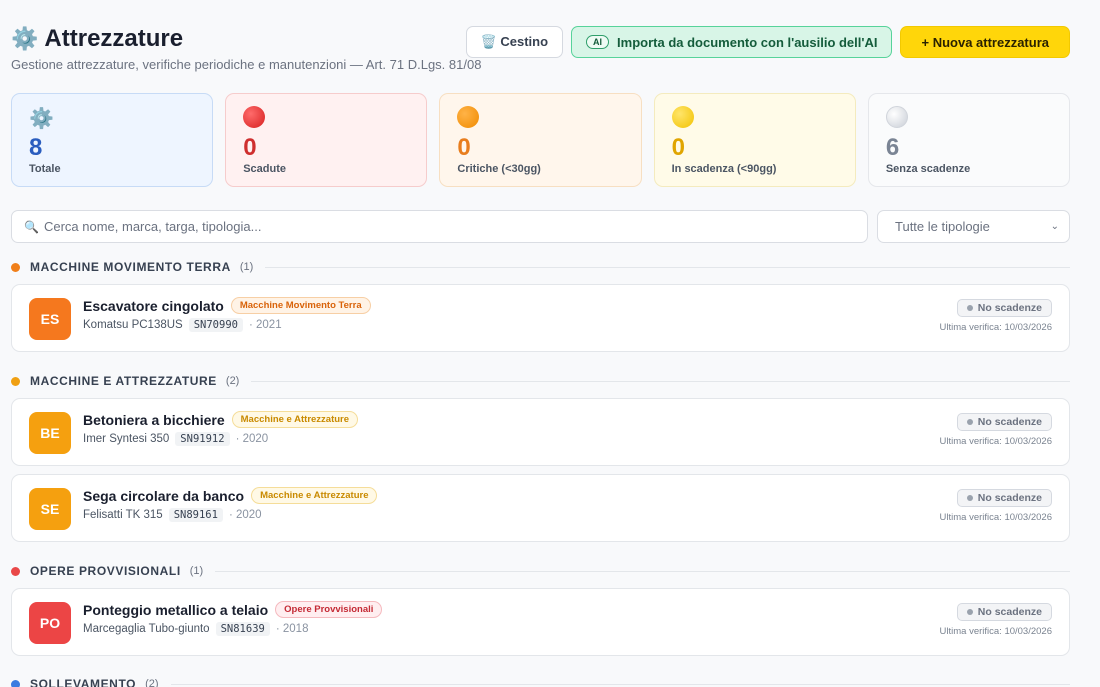 The width and height of the screenshot is (1100, 687). Describe the element at coordinates (114, 38) in the screenshot. I see `page-title-text: Attrezzature` at that location.